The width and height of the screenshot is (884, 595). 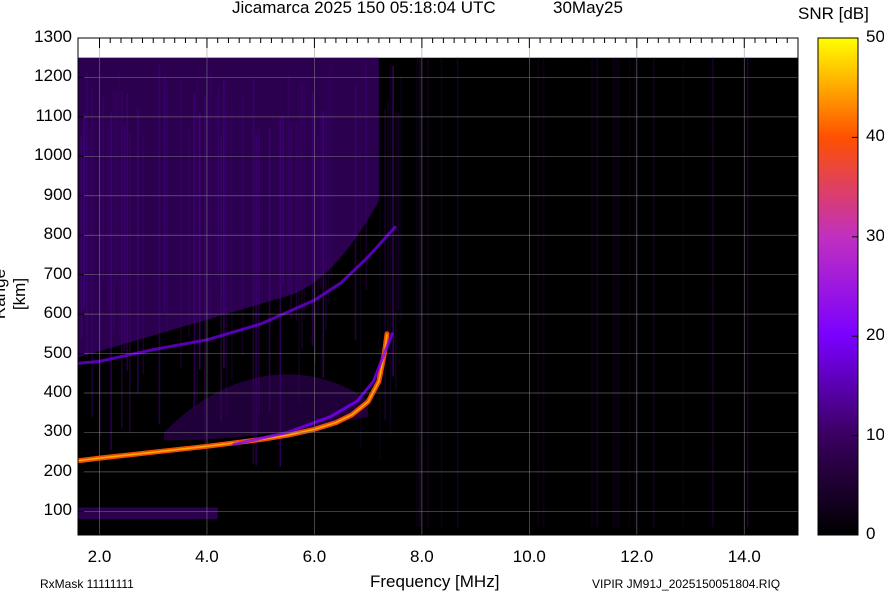 What do you see at coordinates (99, 556) in the screenshot?
I see `x-tick-label: 2.0` at bounding box center [99, 556].